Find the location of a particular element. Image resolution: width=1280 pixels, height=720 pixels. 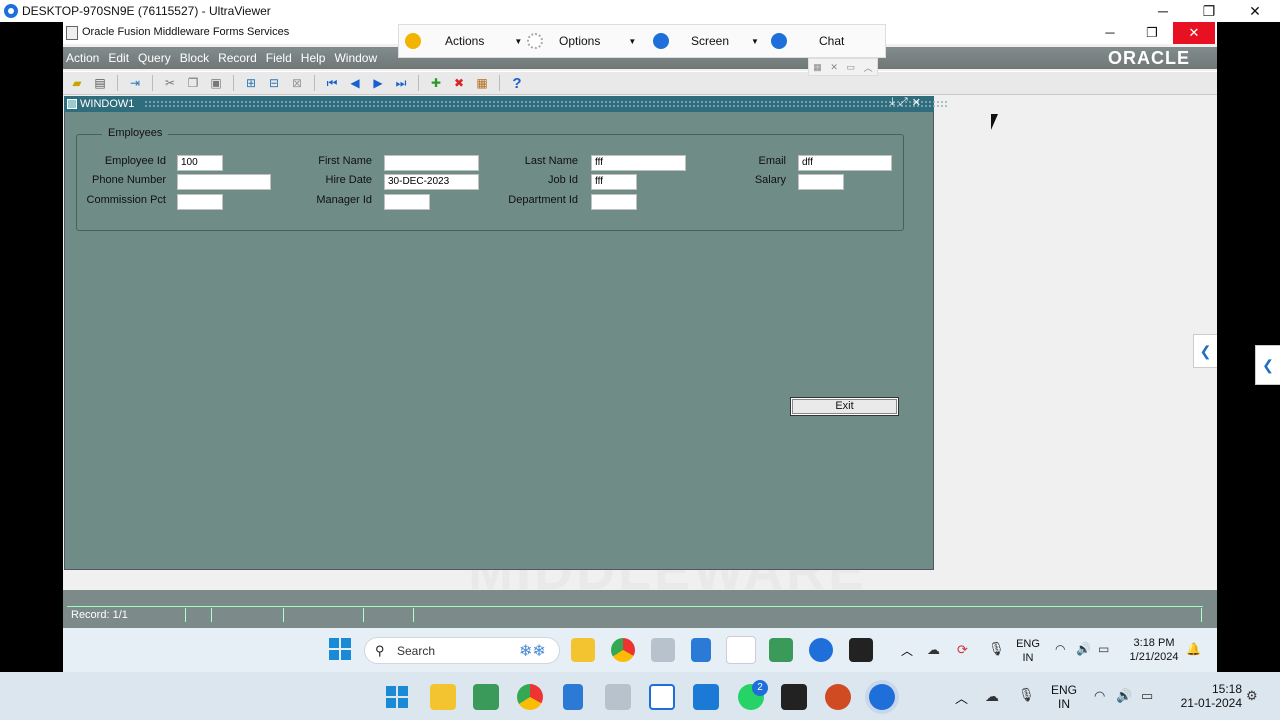

side-panel-tab-right: ❮ is located at coordinates (1267, 365).